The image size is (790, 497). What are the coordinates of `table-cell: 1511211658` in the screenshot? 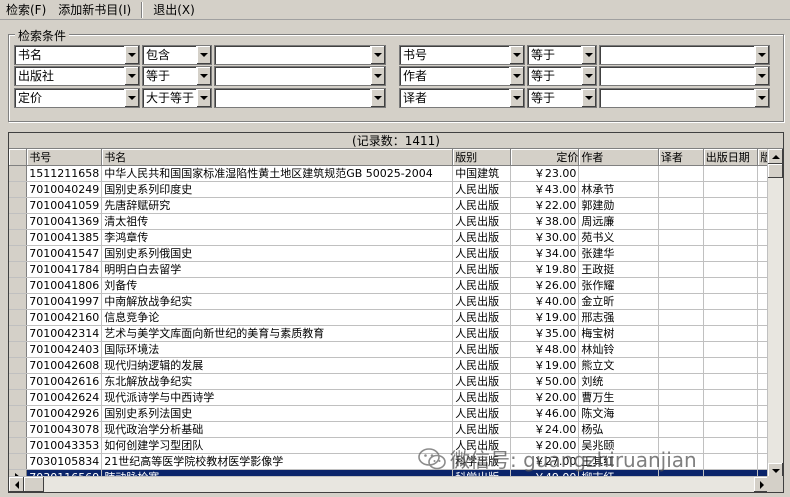 It's located at (64, 173).